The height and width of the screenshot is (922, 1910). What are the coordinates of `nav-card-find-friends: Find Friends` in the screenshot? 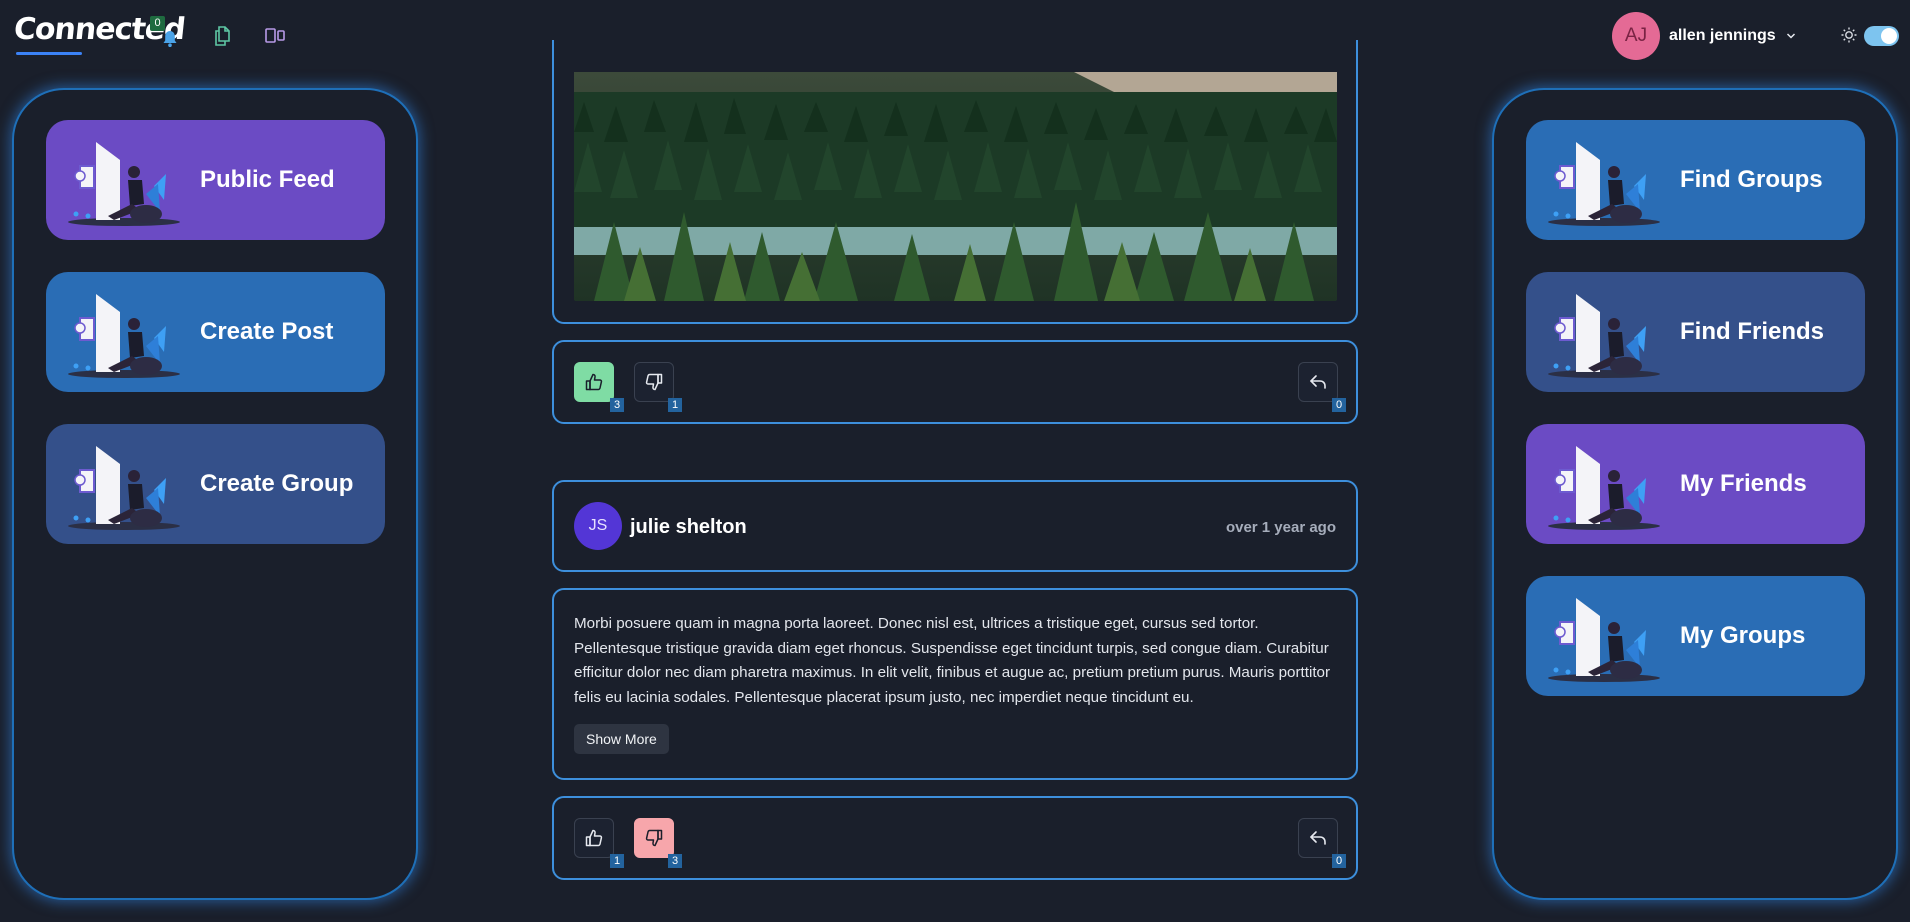 It's located at (1695, 332).